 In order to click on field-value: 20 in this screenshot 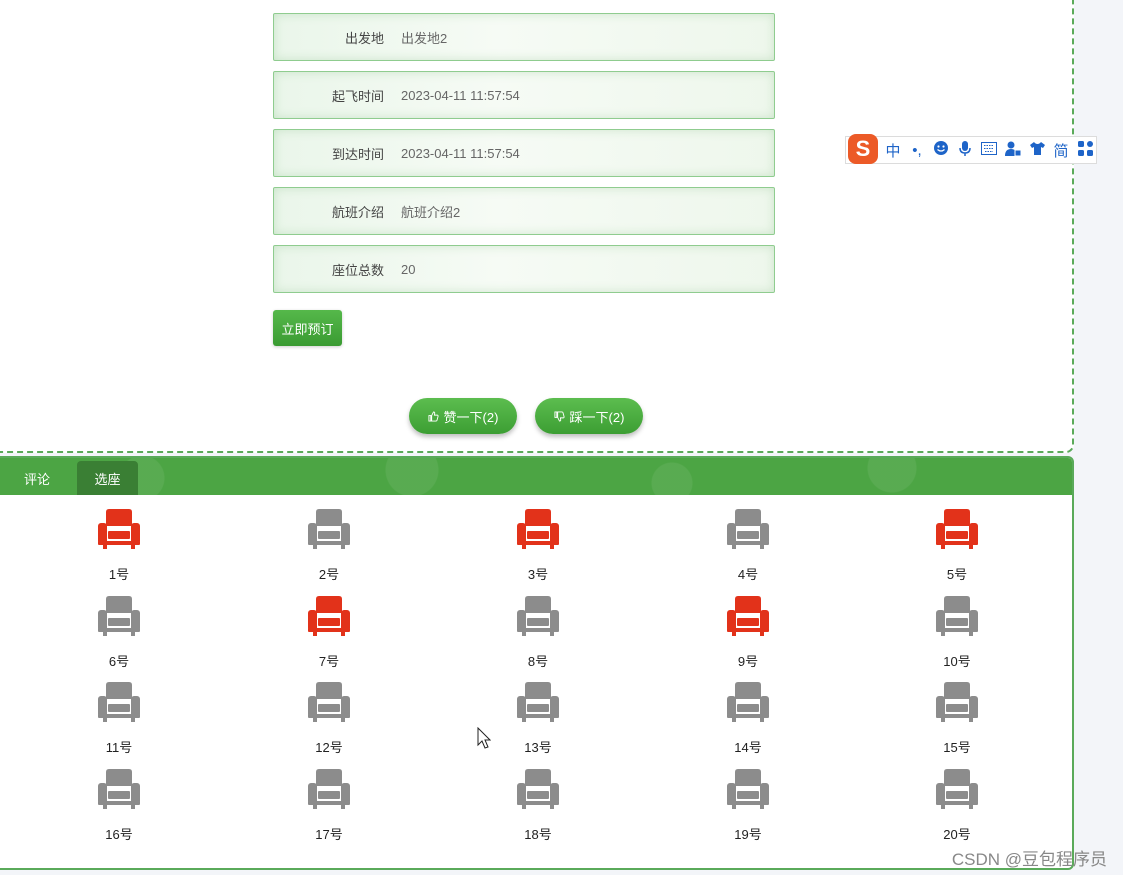, I will do `click(408, 269)`.